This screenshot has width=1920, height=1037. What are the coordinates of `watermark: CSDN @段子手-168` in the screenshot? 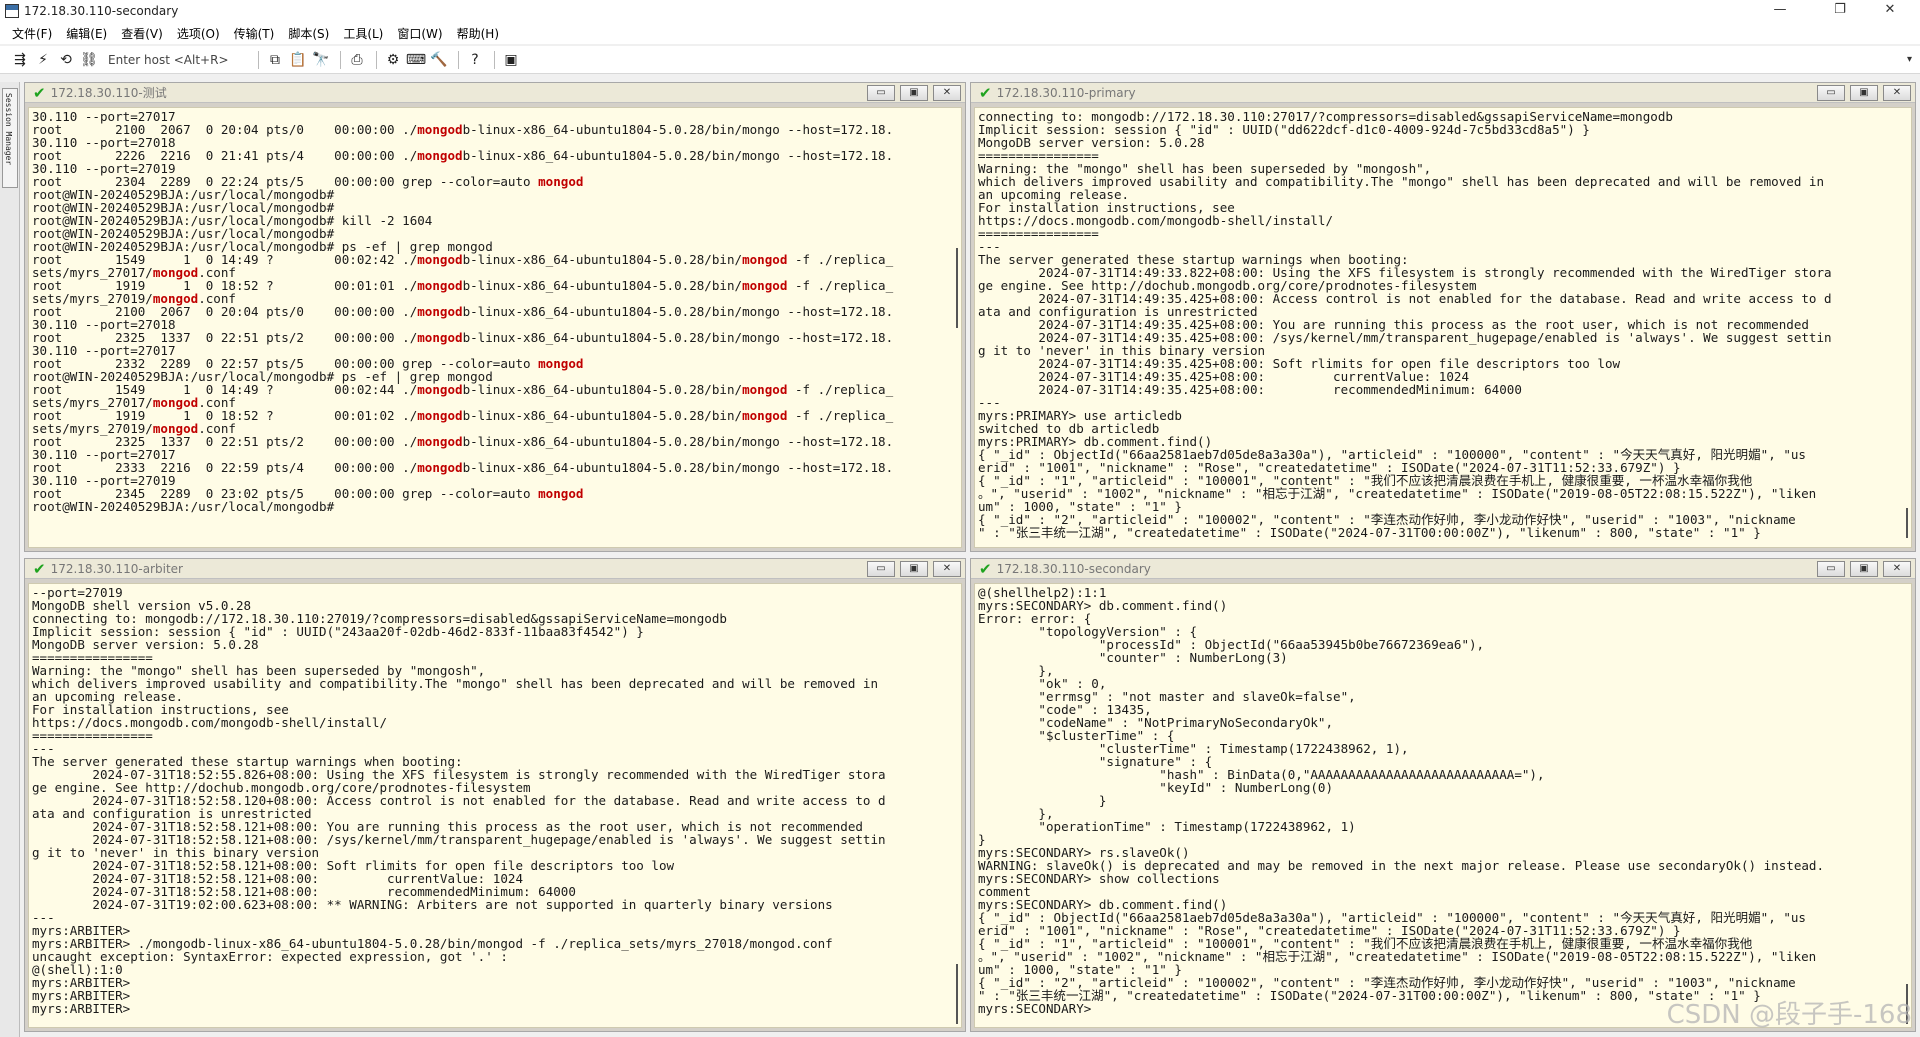 It's located at (1789, 1015).